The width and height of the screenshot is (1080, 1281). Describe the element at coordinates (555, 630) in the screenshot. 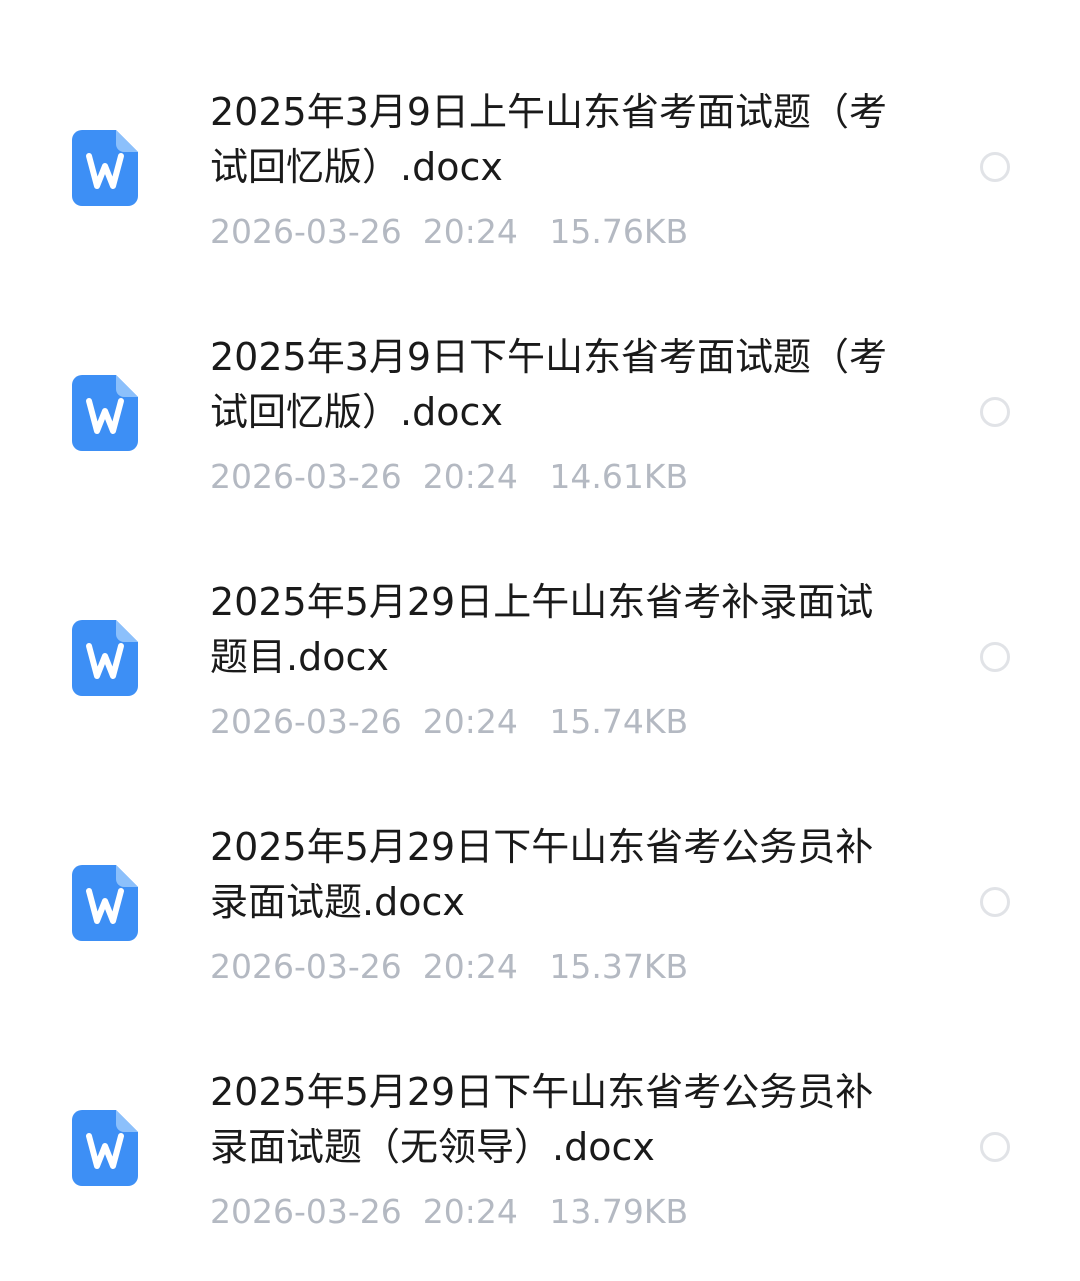

I see `file-name: 2025年5月29日上午山东省考补录面试题目.docx` at that location.